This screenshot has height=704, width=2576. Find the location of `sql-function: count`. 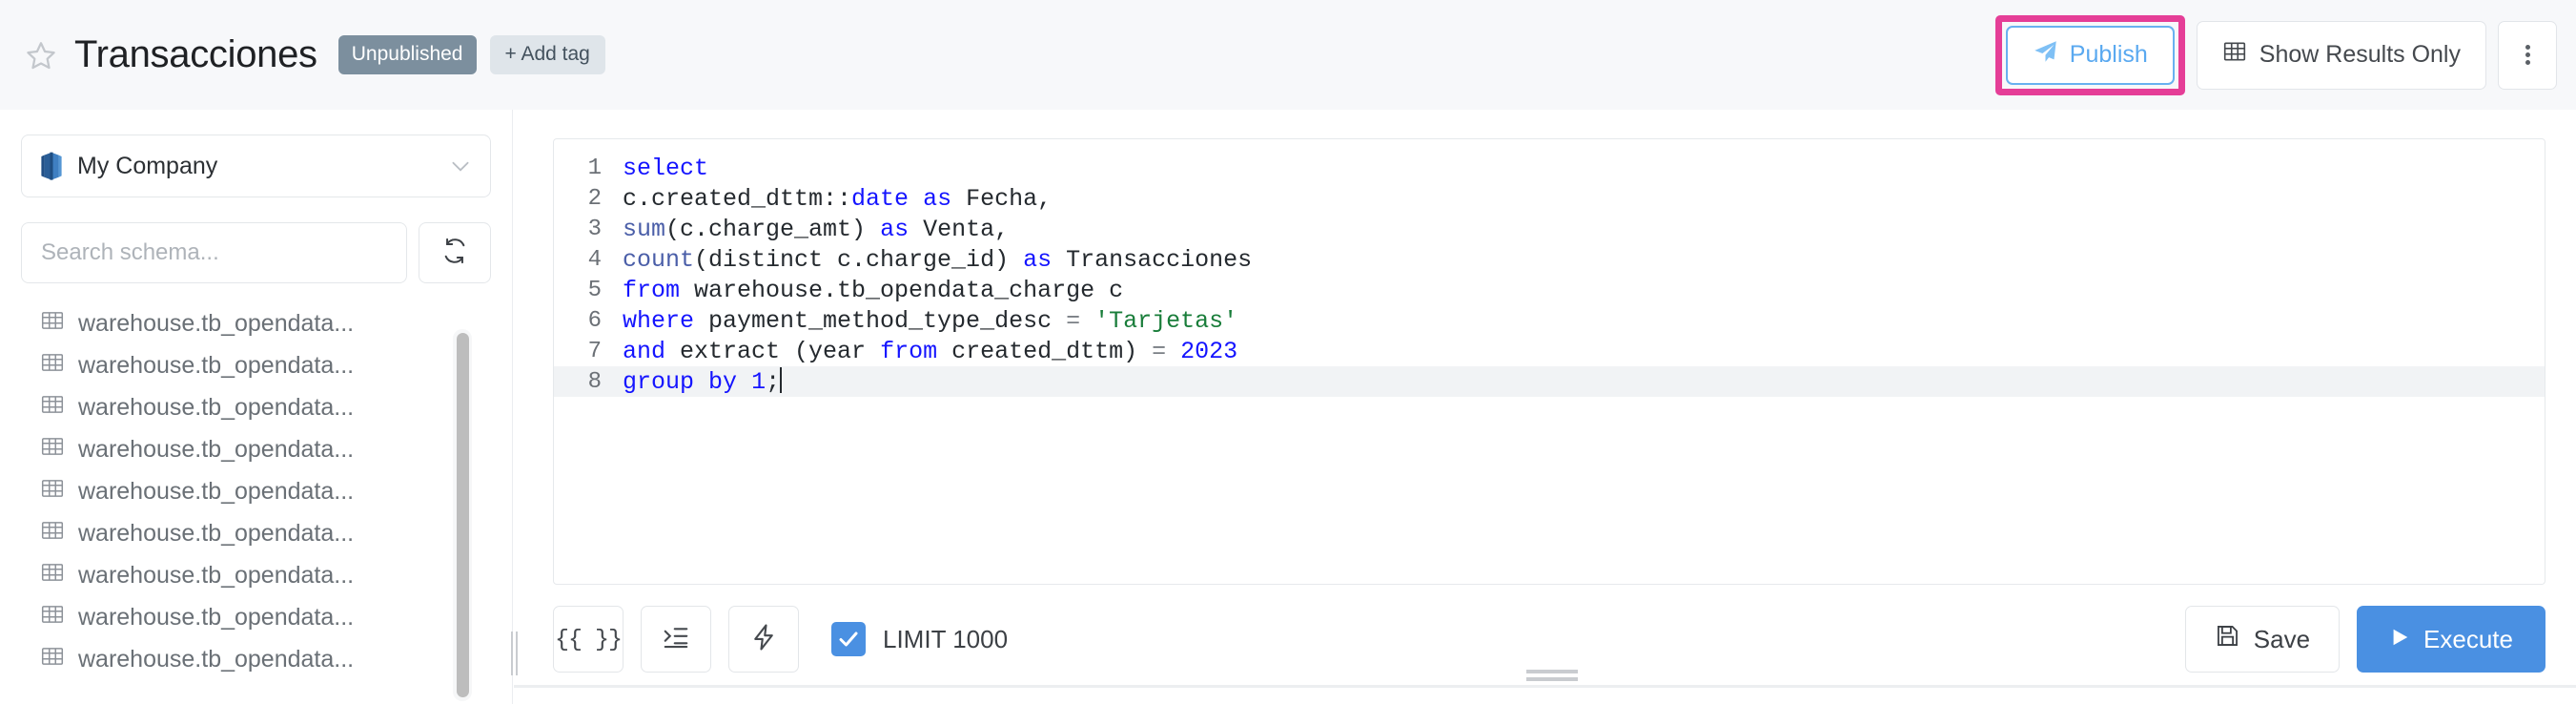

sql-function: count is located at coordinates (659, 259).